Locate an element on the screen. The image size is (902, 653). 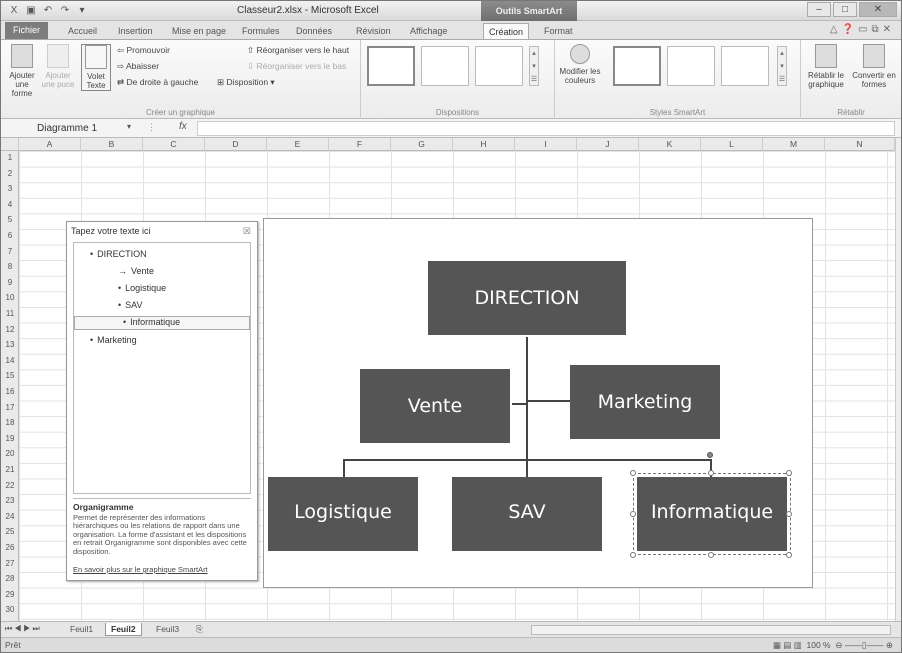
row-header: 30 is located at coordinates (10, 609).